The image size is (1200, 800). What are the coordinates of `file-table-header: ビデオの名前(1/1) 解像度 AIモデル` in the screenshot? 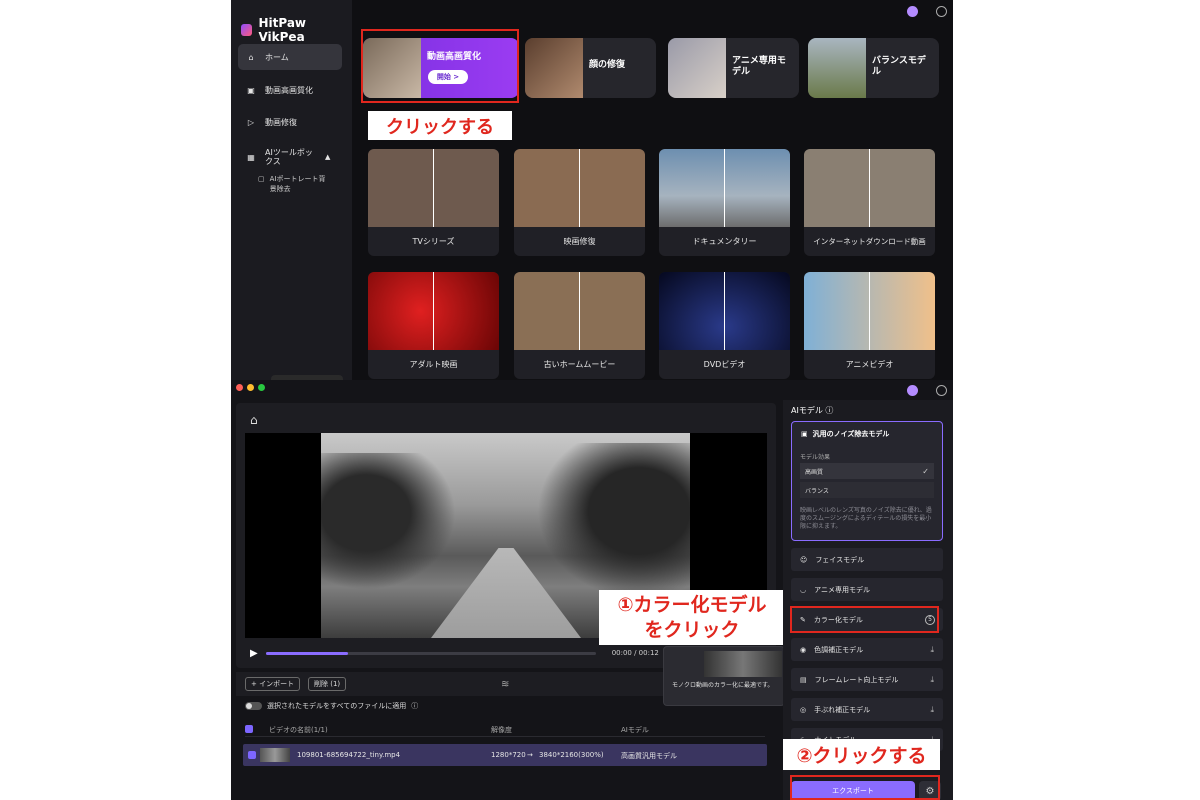 It's located at (505, 730).